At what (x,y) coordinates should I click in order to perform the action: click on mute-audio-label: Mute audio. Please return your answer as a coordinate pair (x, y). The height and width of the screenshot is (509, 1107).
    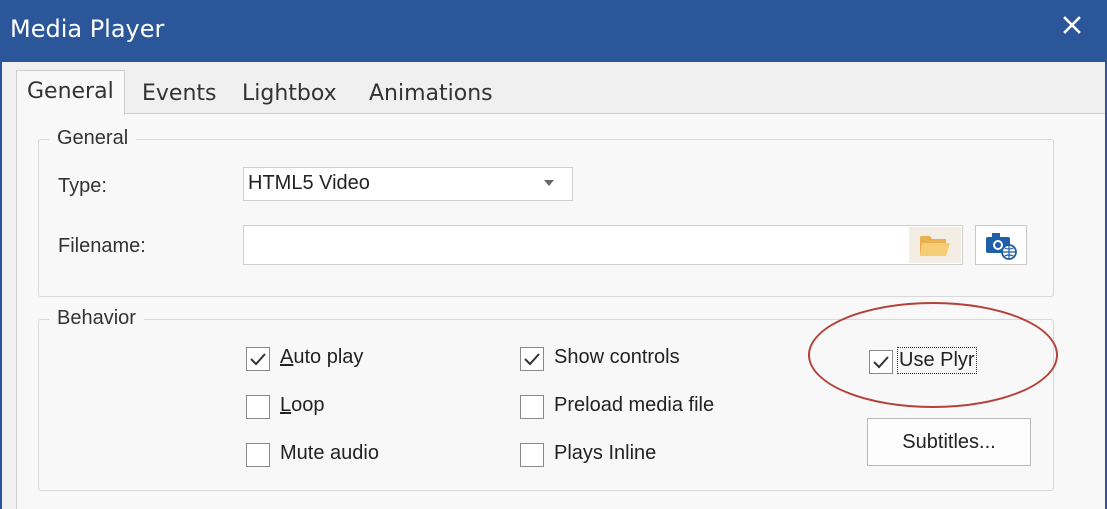
    Looking at the image, I should click on (329, 453).